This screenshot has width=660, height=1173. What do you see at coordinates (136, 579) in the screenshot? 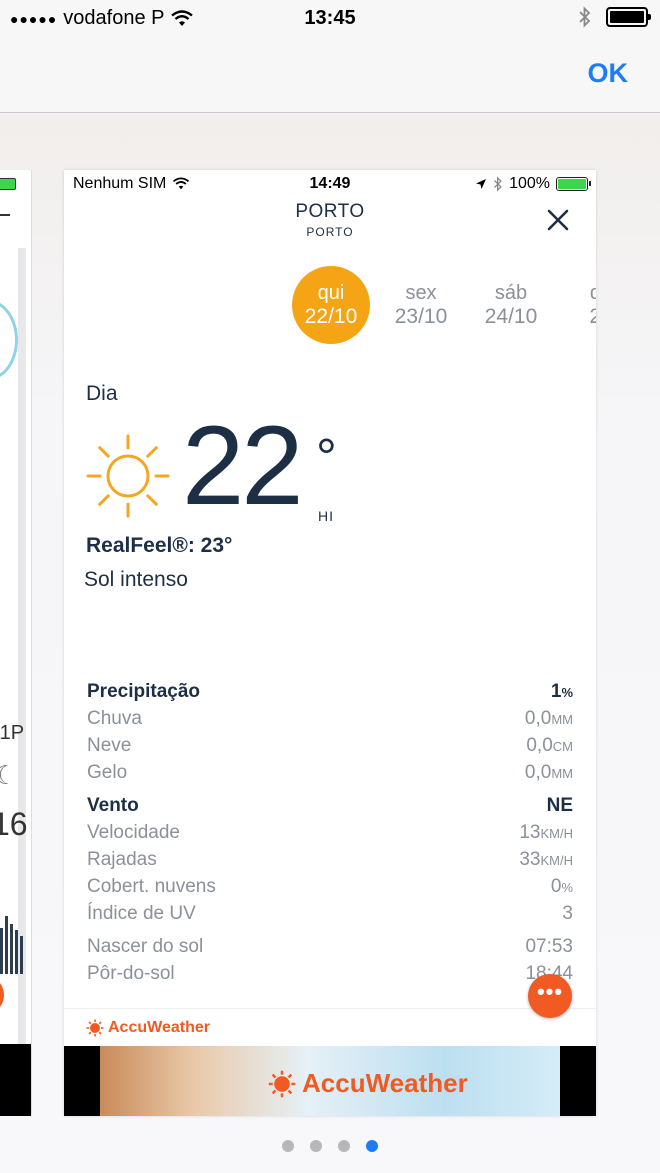
I see `condition-text: Sol intenso` at bounding box center [136, 579].